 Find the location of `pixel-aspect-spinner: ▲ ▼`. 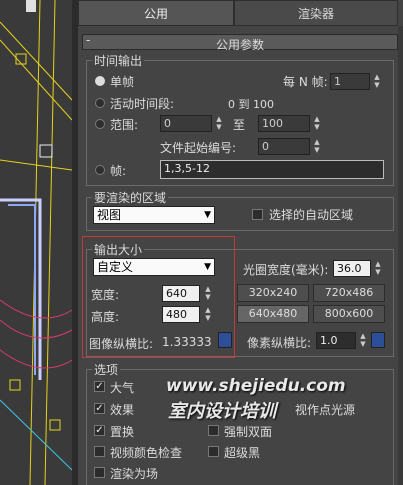

pixel-aspect-spinner: ▲ ▼ is located at coordinates (363, 340).